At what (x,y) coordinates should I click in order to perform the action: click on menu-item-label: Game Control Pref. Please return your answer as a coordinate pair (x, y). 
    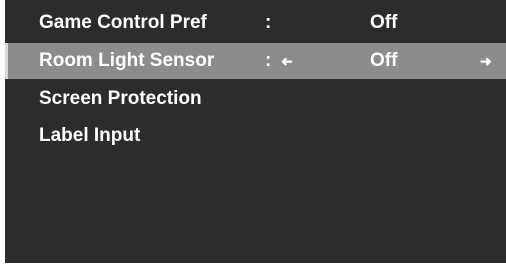
    Looking at the image, I should click on (123, 22).